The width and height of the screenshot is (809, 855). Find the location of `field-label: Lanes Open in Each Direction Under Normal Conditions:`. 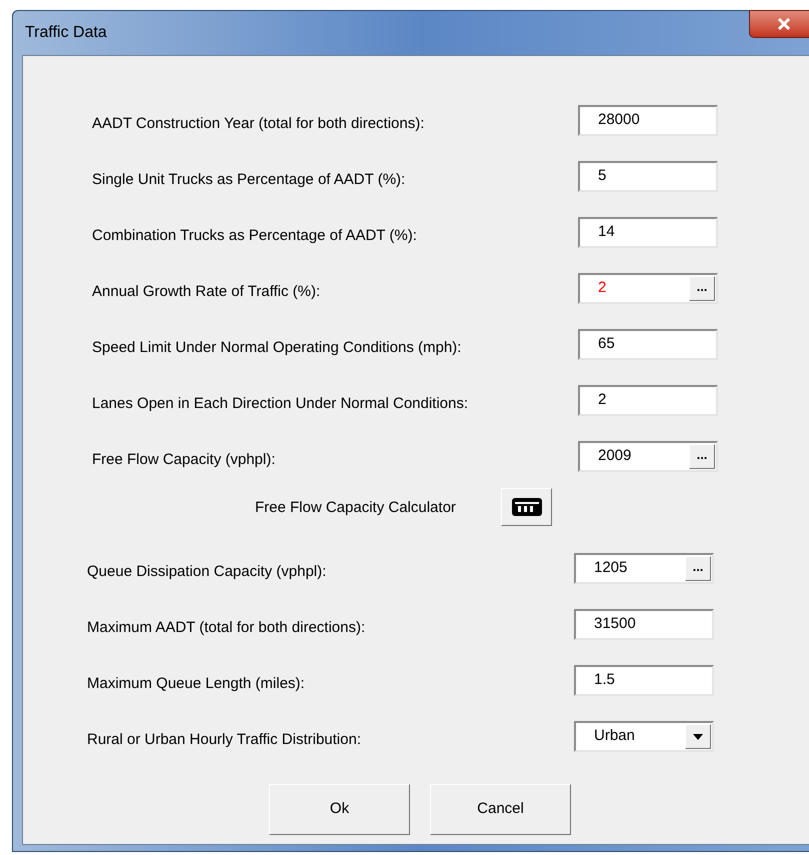

field-label: Lanes Open in Each Direction Under Normal Conditions: is located at coordinates (281, 404).